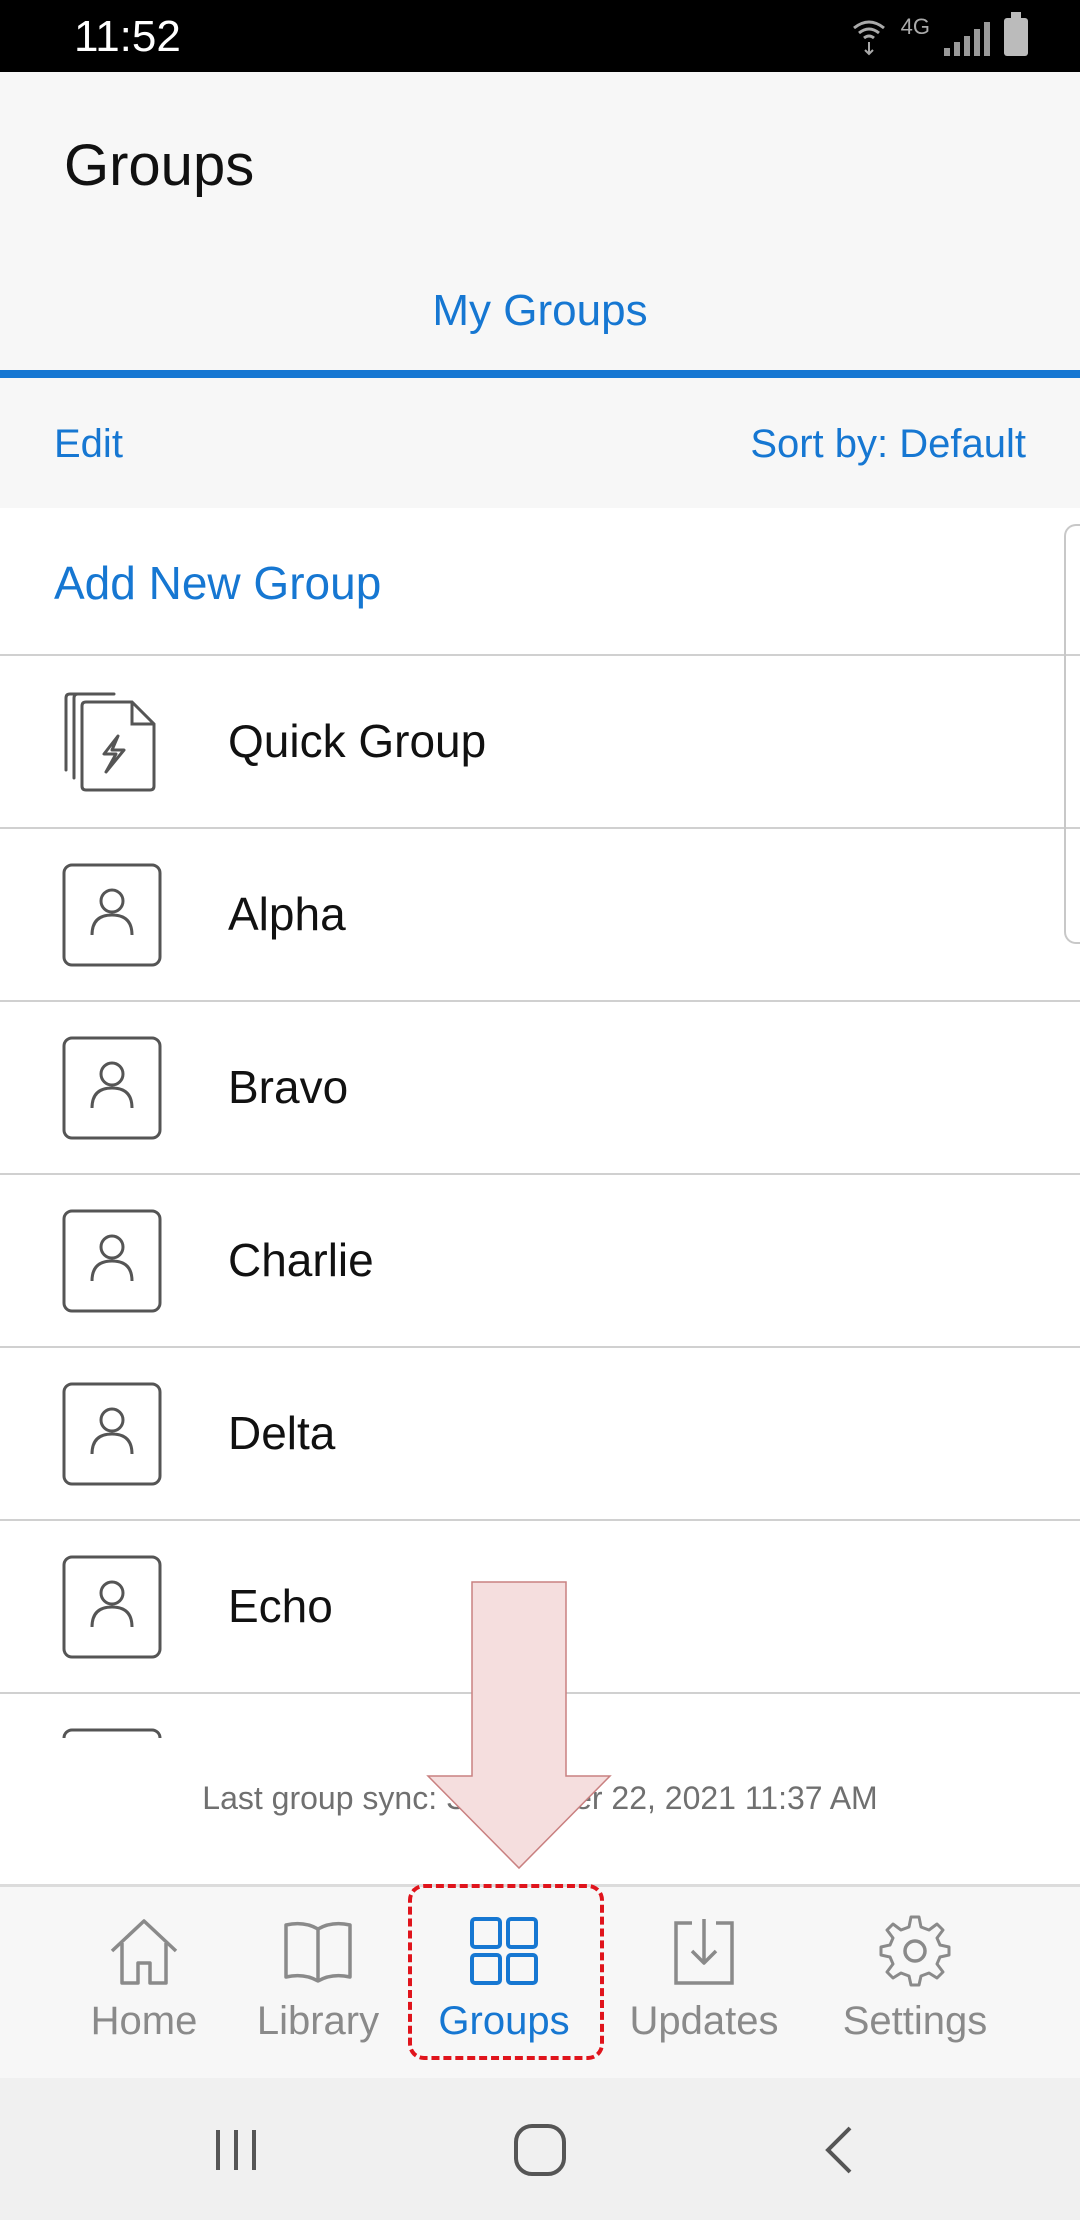 The width and height of the screenshot is (1080, 2220). Describe the element at coordinates (540, 36) in the screenshot. I see `status-bar: 11:52 4G` at that location.